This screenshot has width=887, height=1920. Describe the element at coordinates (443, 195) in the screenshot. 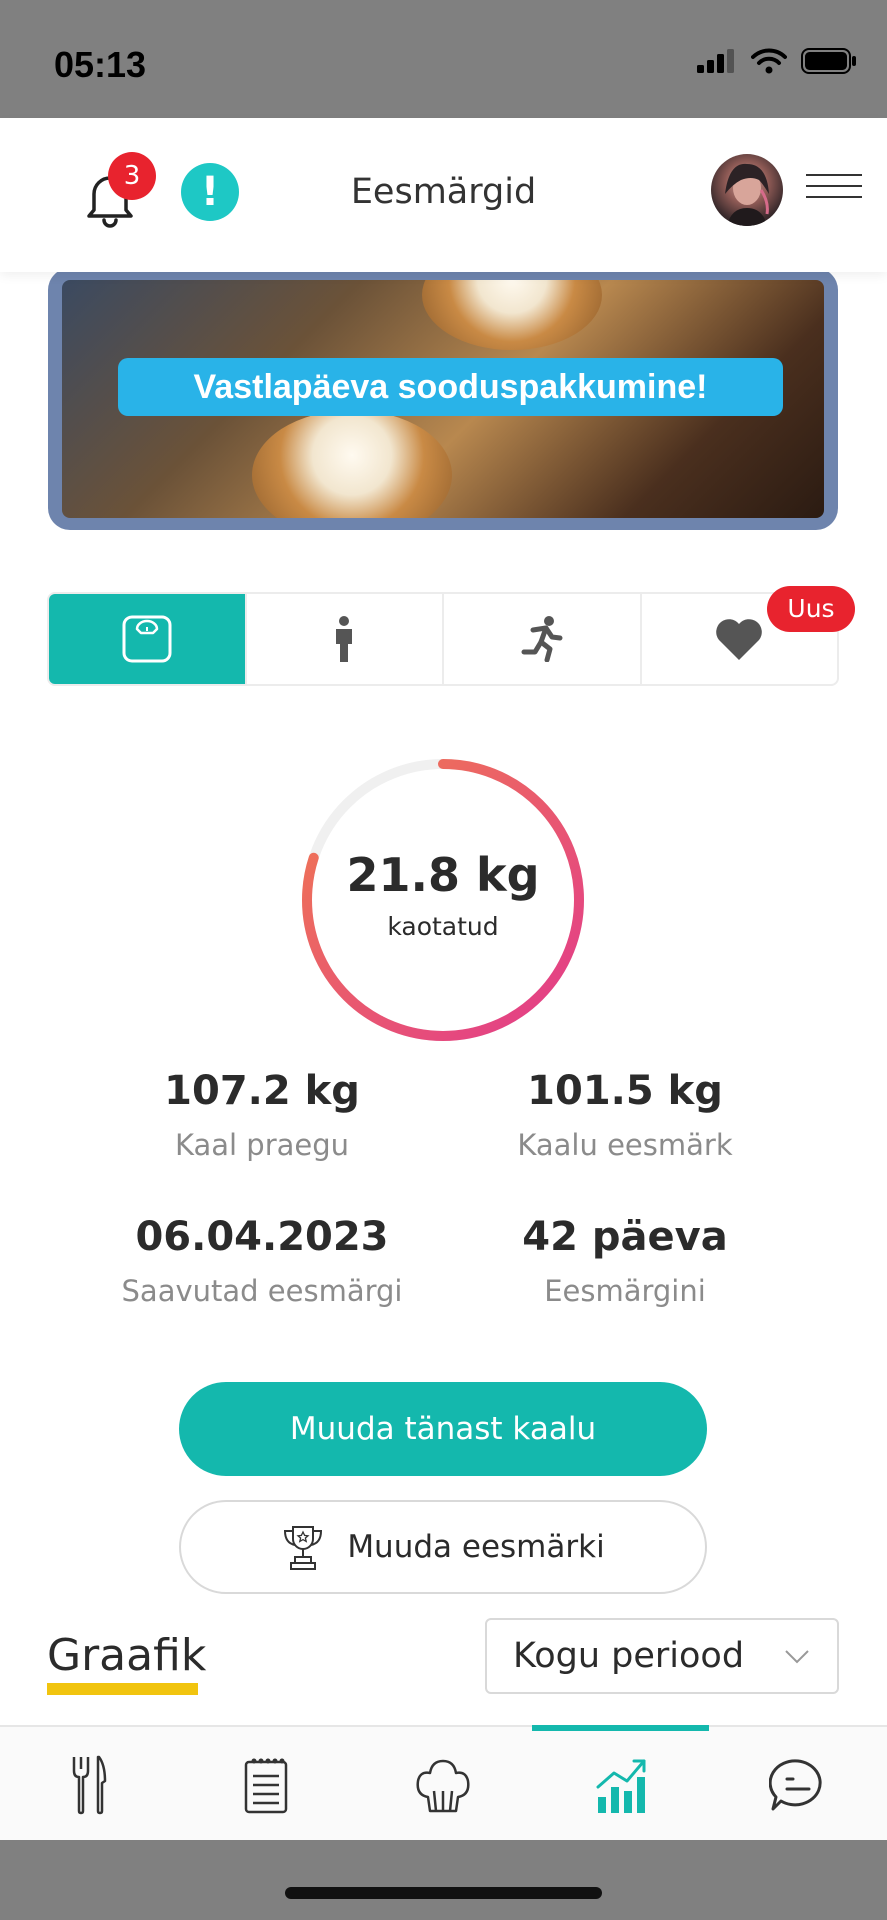

I see `app-header: 3 ! Eesmärgid` at that location.